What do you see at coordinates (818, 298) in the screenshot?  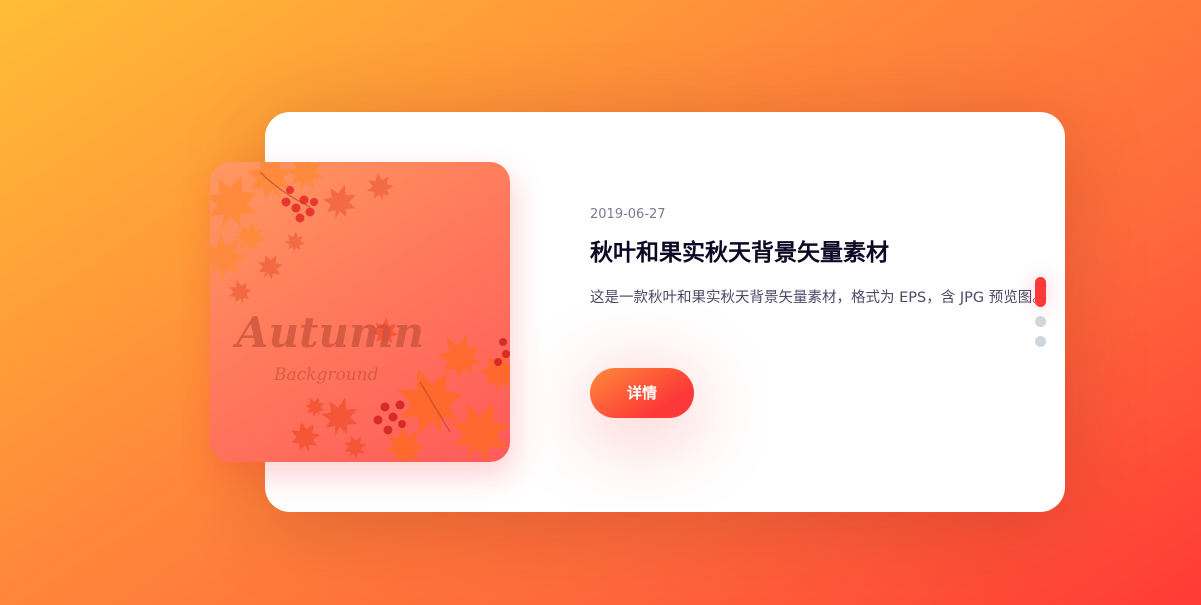 I see `slide-description: 这是一款秋叶和果实秋天背景矢量素材，格式为 EPS，含 JPG 预览图。` at bounding box center [818, 298].